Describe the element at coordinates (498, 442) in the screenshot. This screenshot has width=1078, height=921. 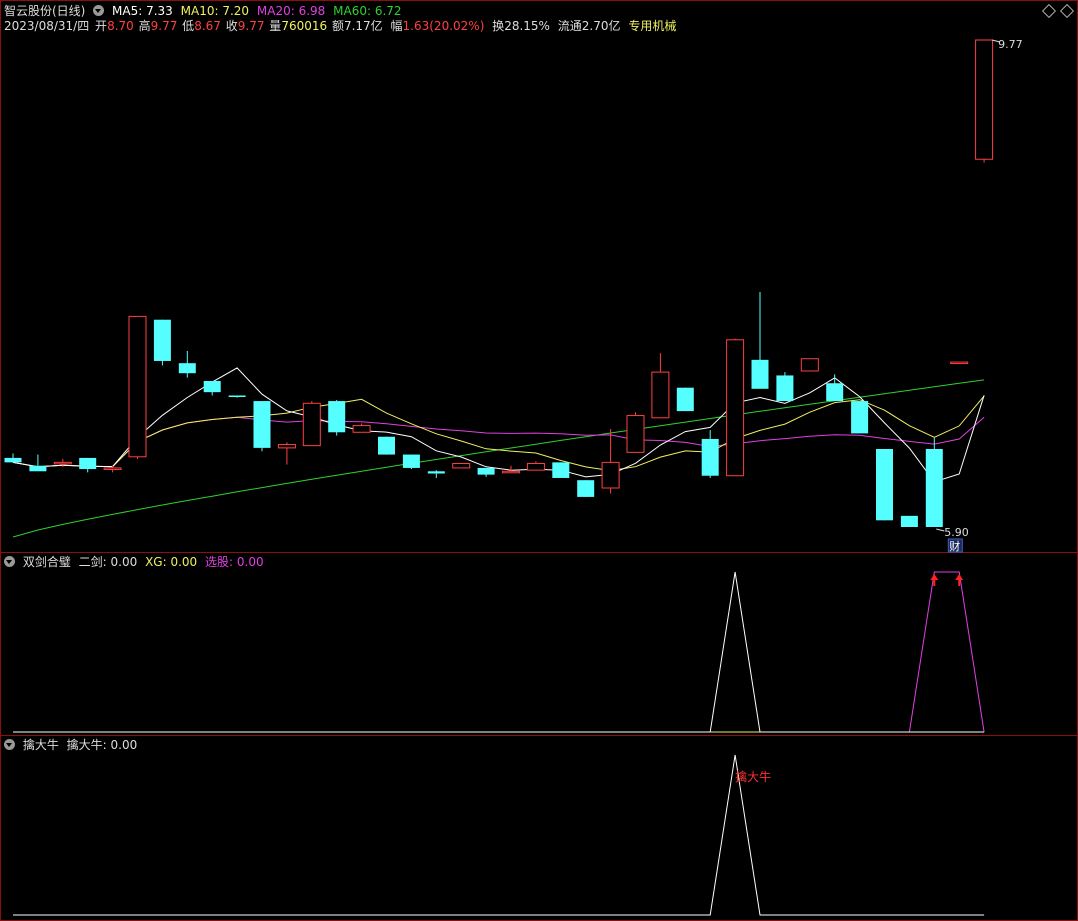
I see `ma20-line` at that location.